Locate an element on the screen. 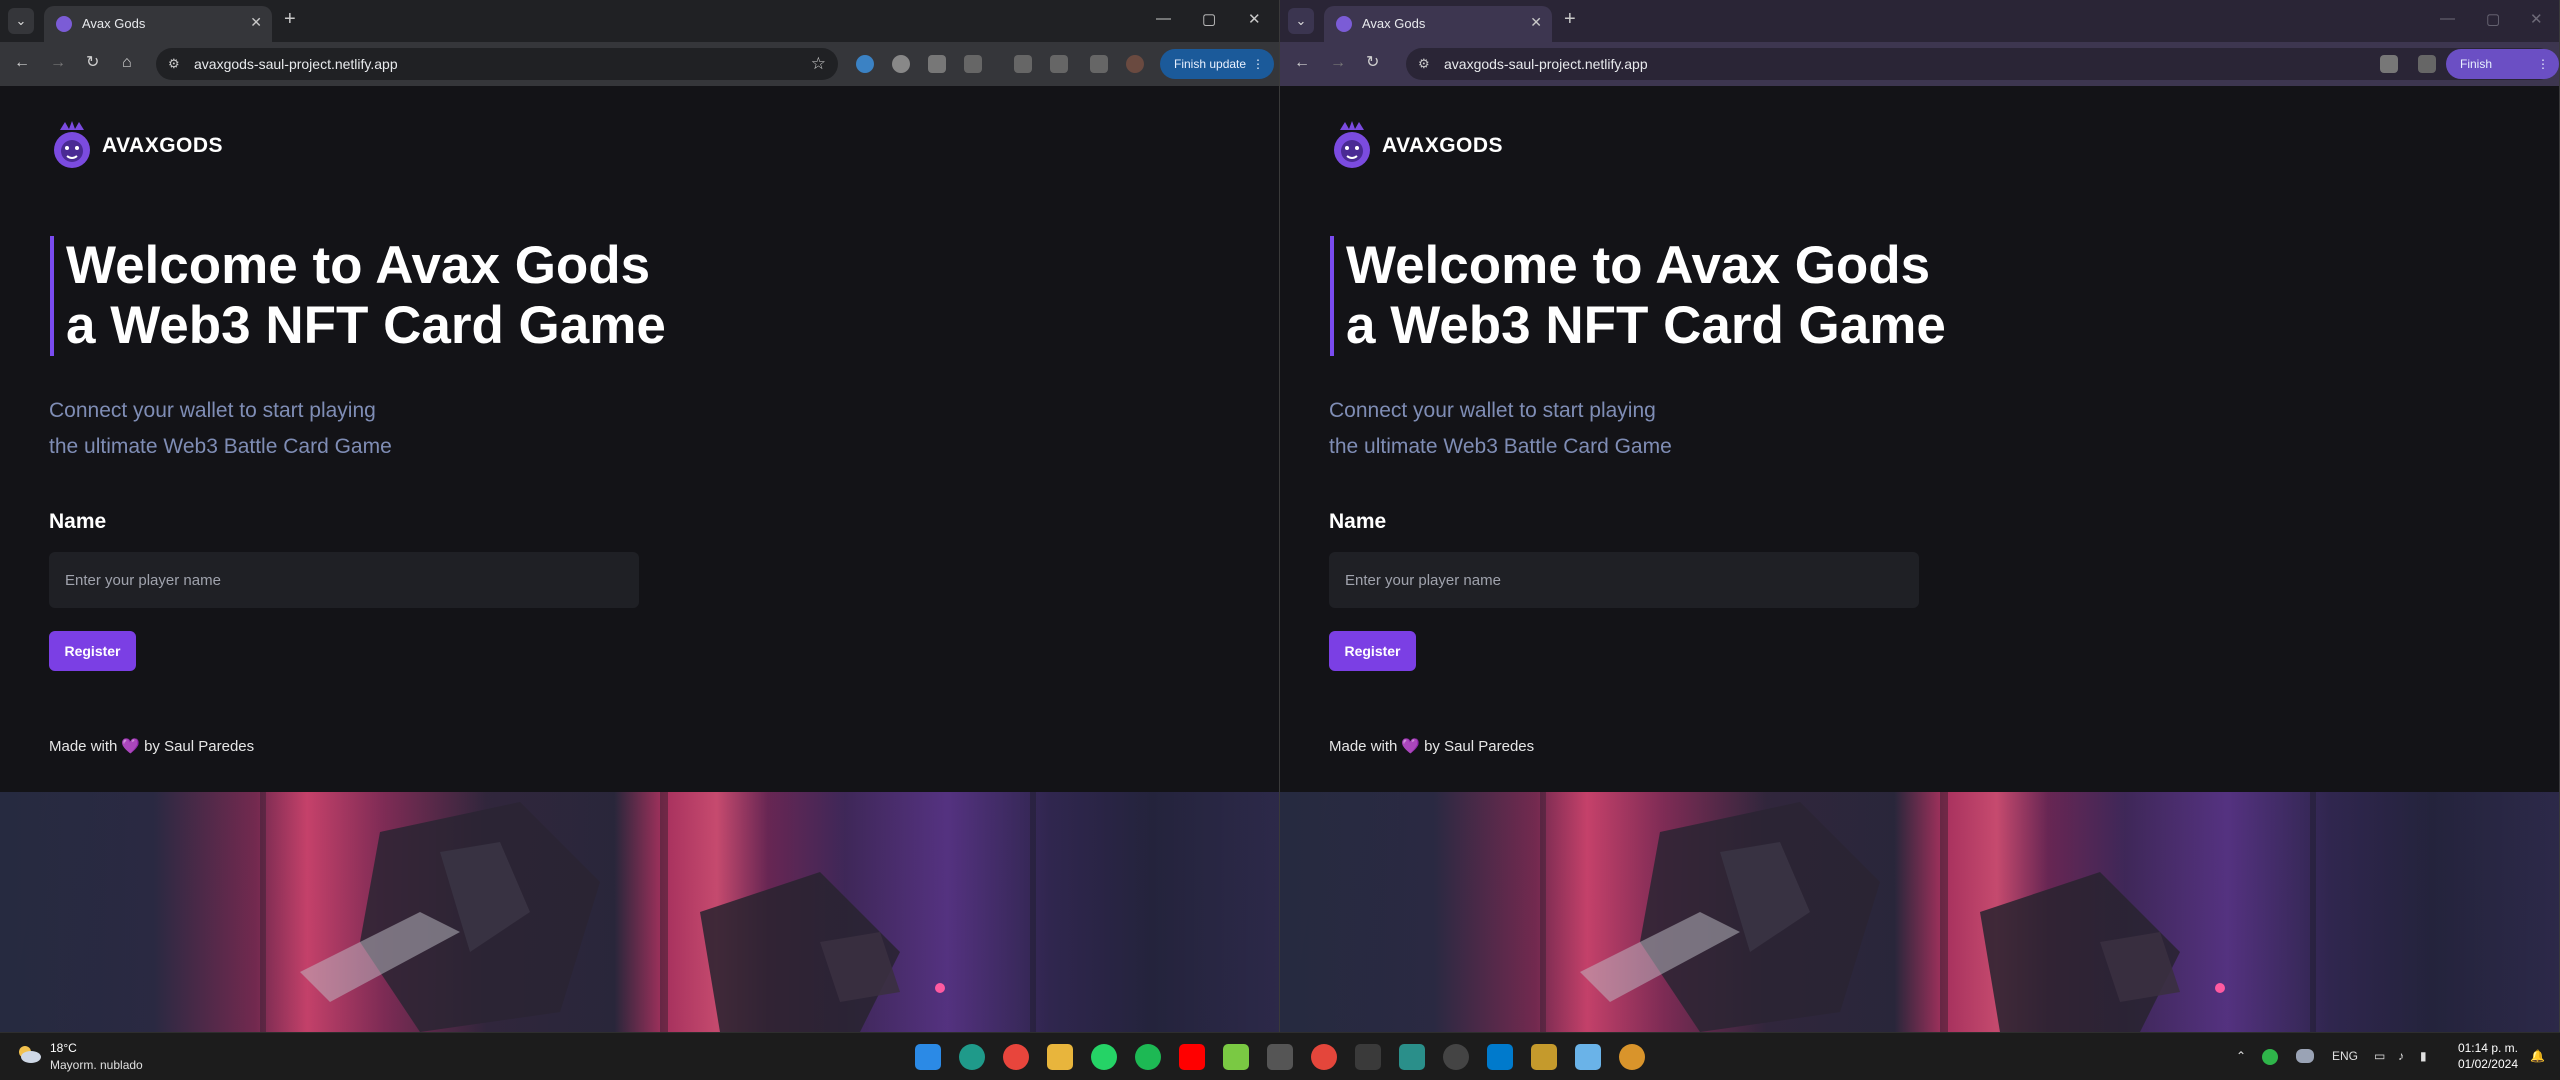 This screenshot has width=2560, height=1080. edge-browser-icon is located at coordinates (972, 1057).